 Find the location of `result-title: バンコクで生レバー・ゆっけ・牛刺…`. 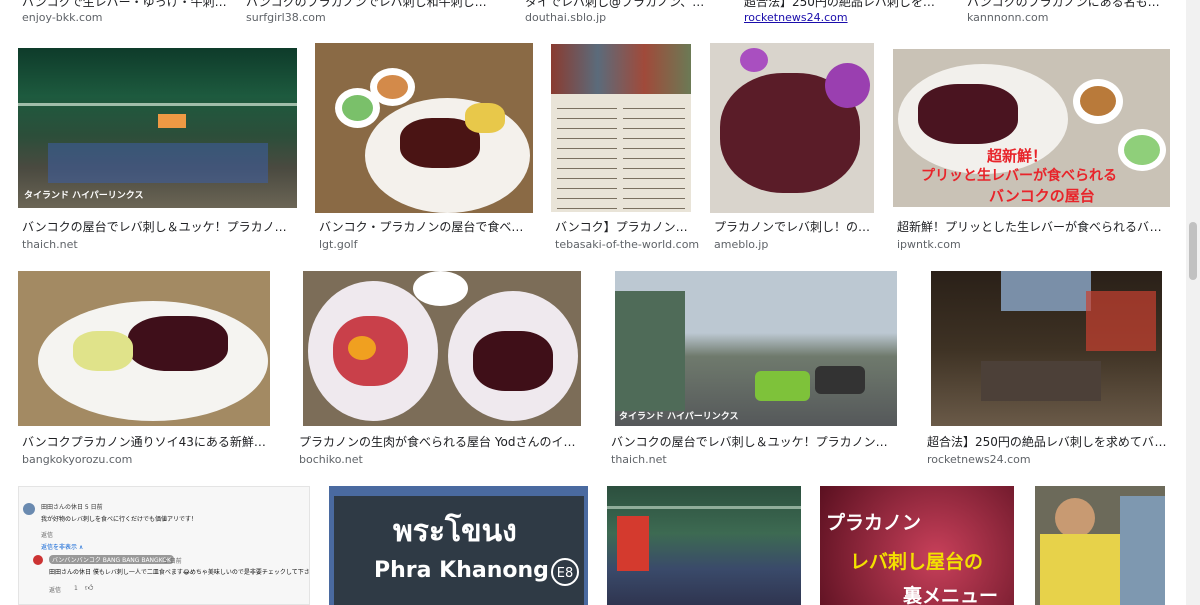

result-title: バンコクで生レバー・ゆっけ・牛刺… is located at coordinates (126, 5).